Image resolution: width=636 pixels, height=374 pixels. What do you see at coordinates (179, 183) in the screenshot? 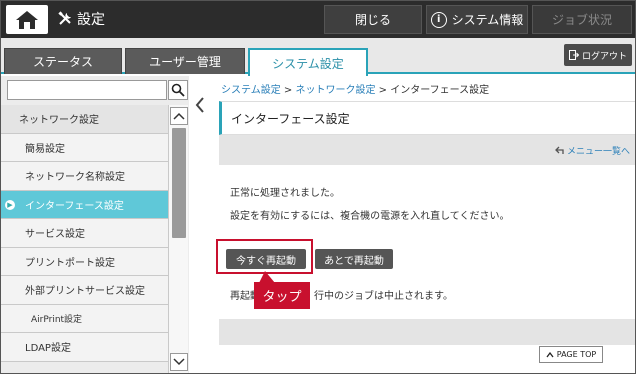
I see `scroll-thumb` at bounding box center [179, 183].